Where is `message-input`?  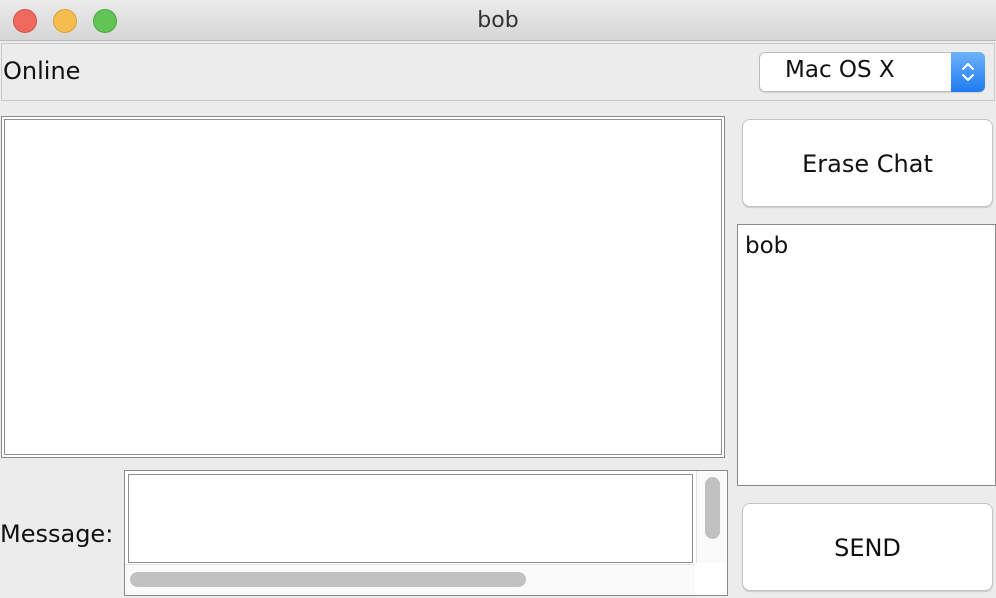
message-input is located at coordinates (410, 518).